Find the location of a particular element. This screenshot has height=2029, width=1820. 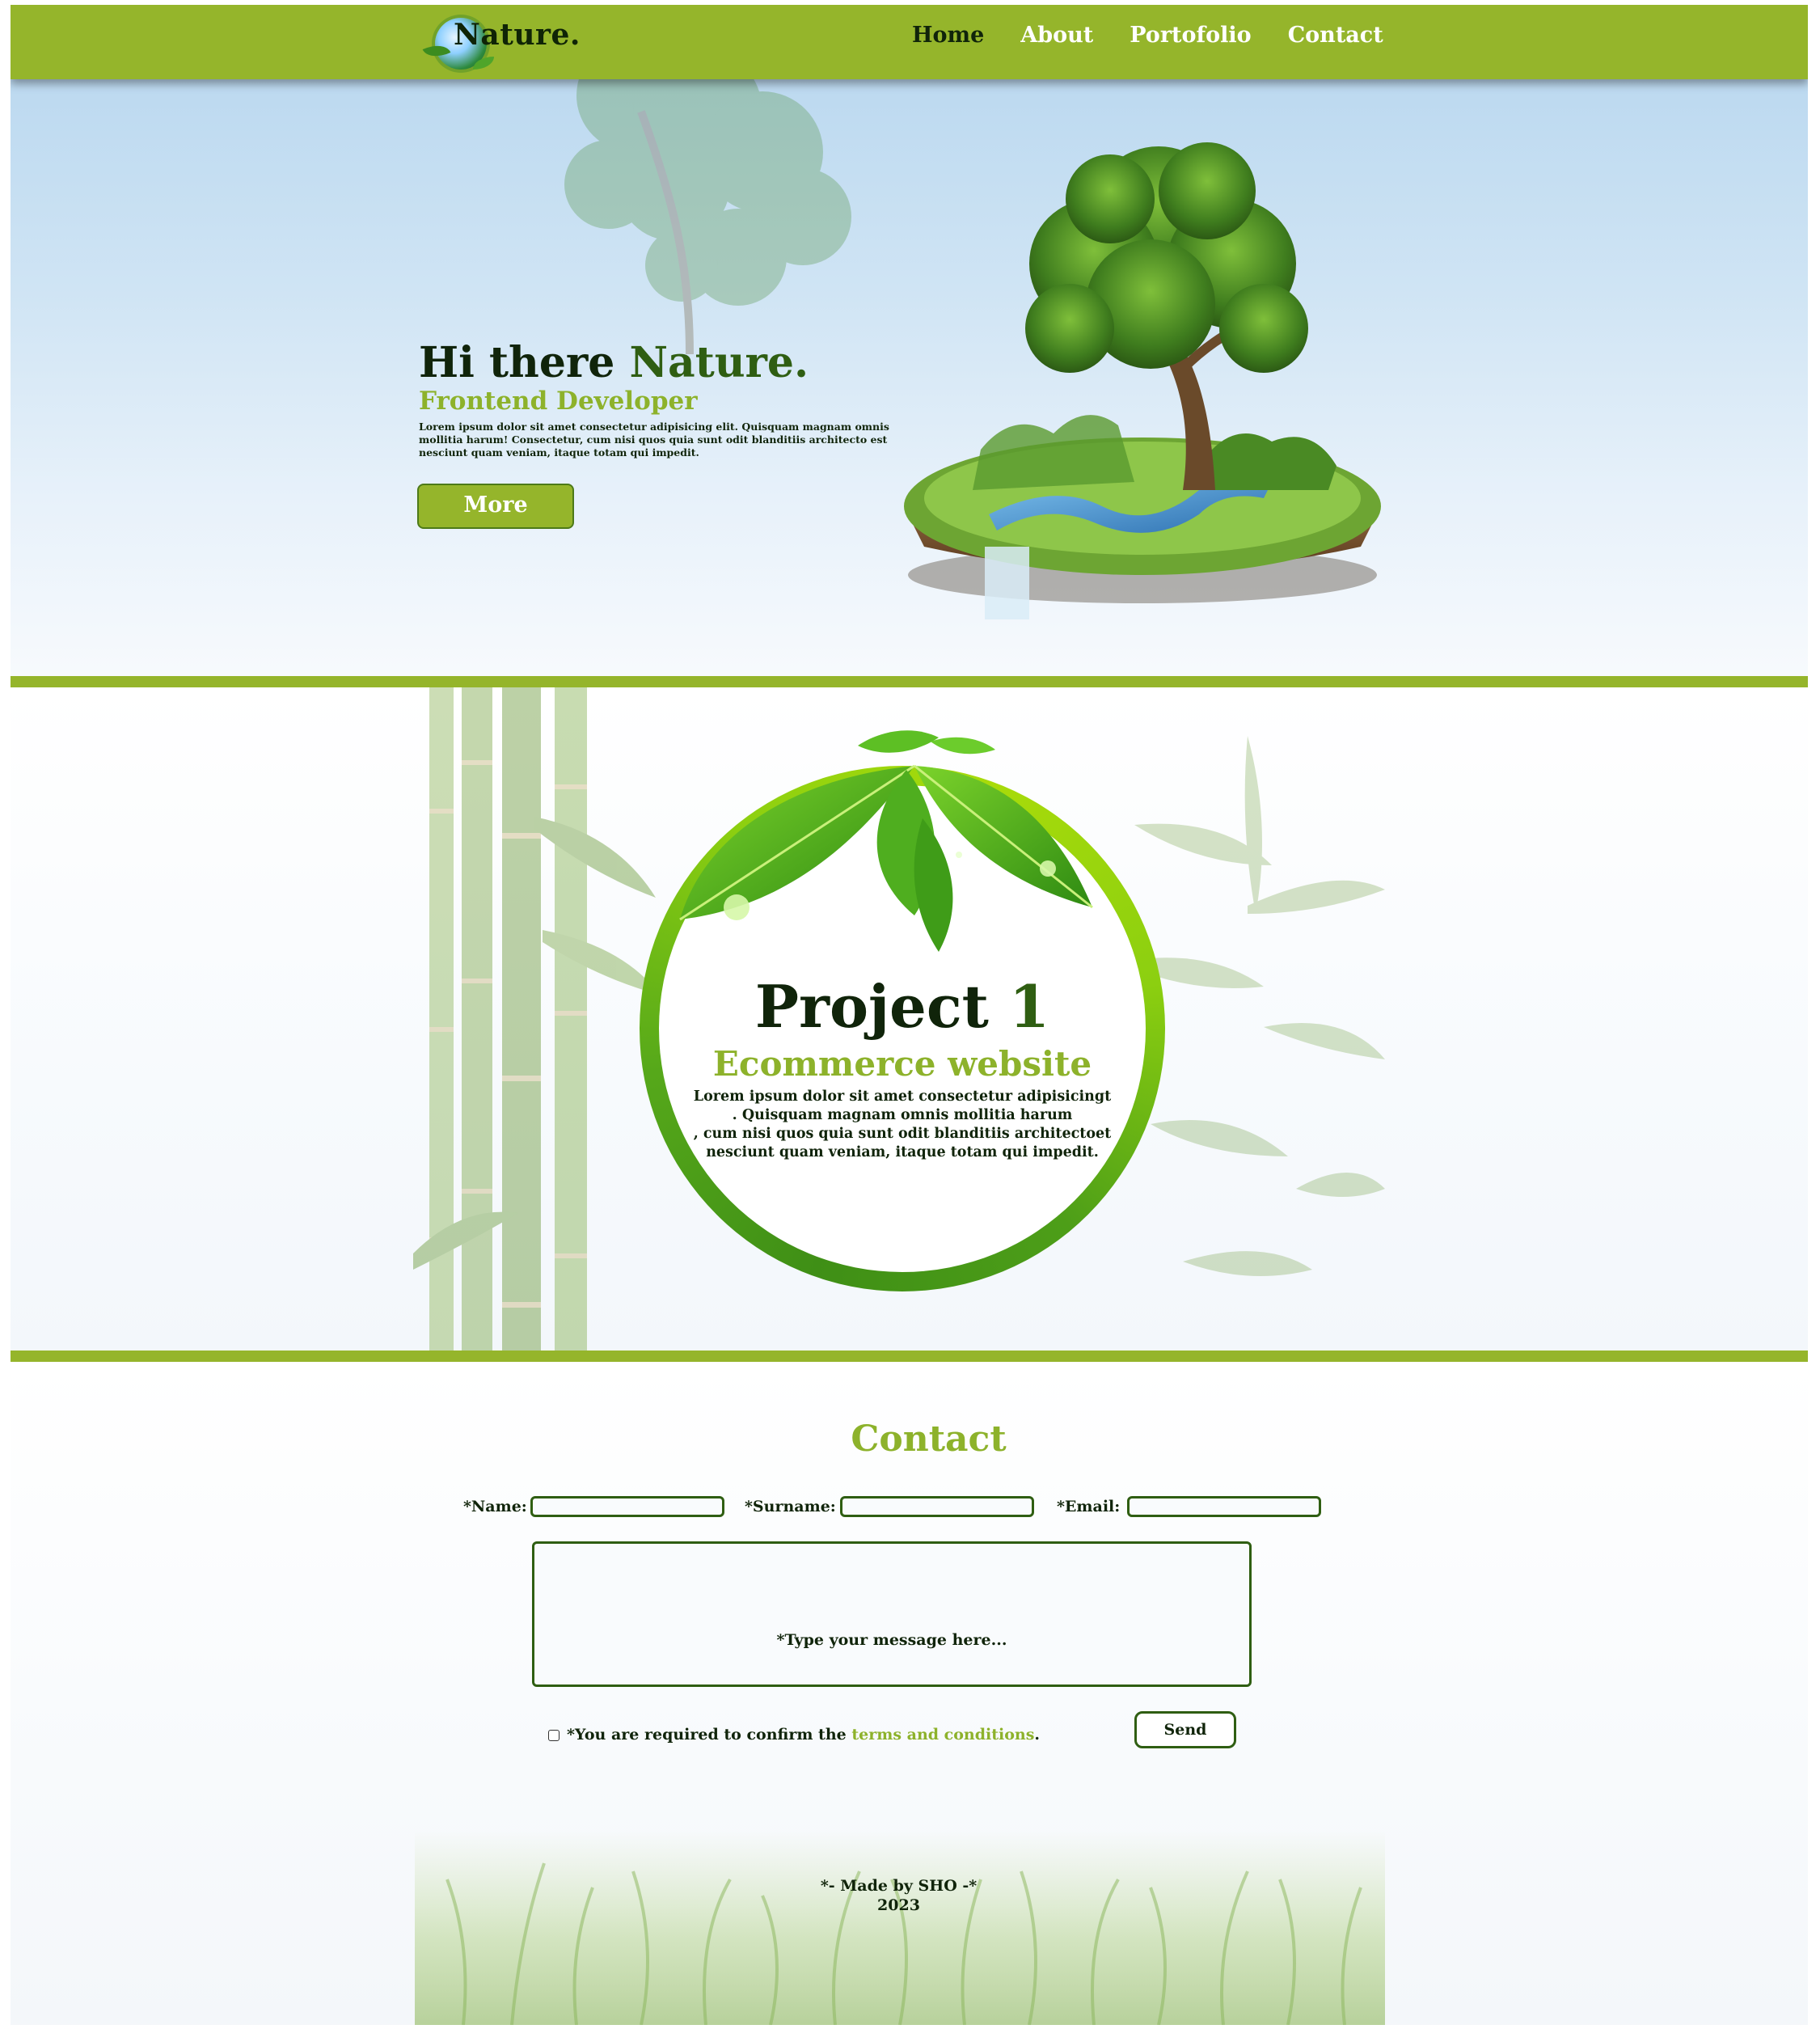

project-title-number: 1 is located at coordinates (1029, 1006).